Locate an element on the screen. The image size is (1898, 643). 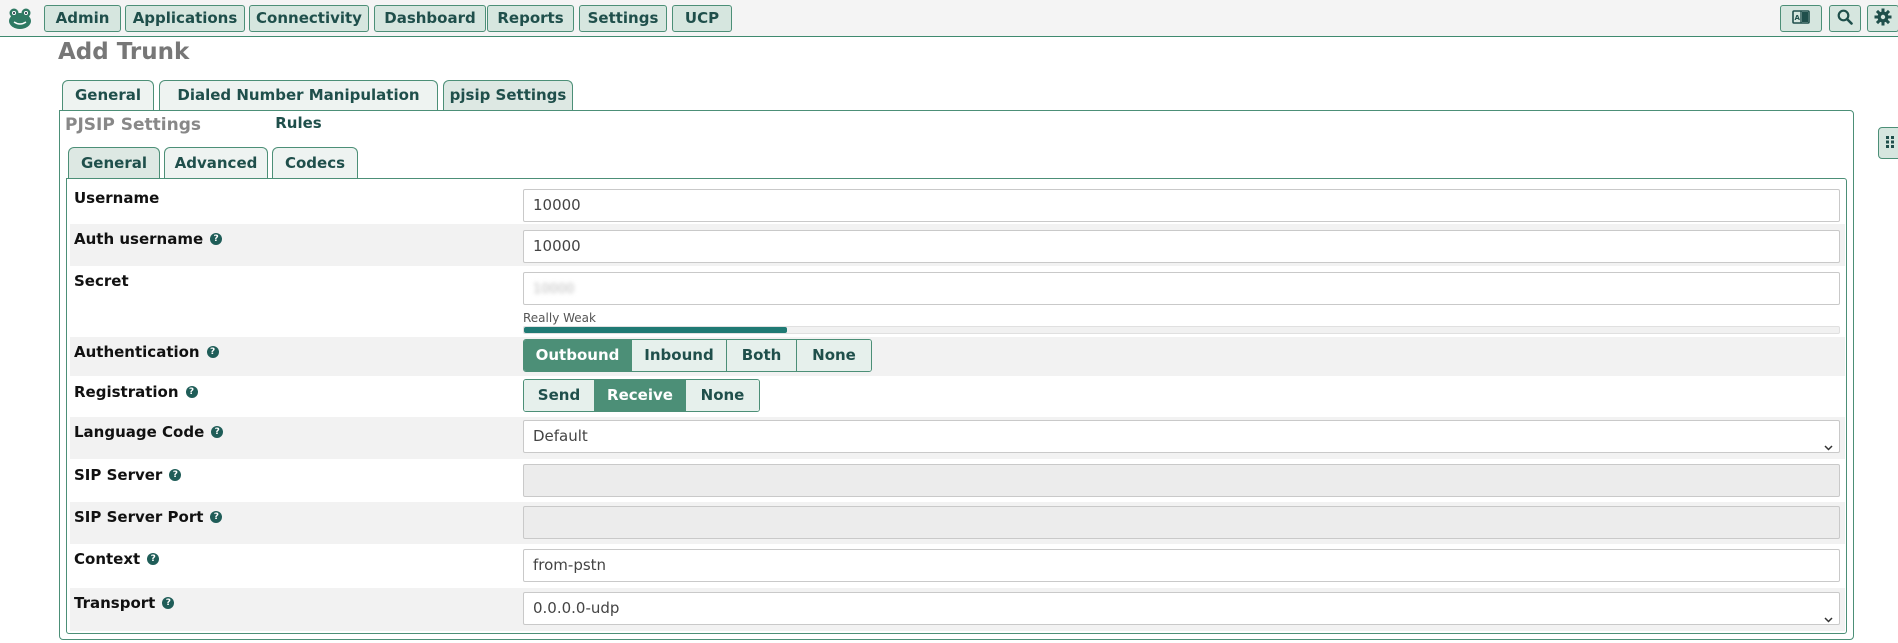
auth-username-input: 10000 is located at coordinates (1181, 246).